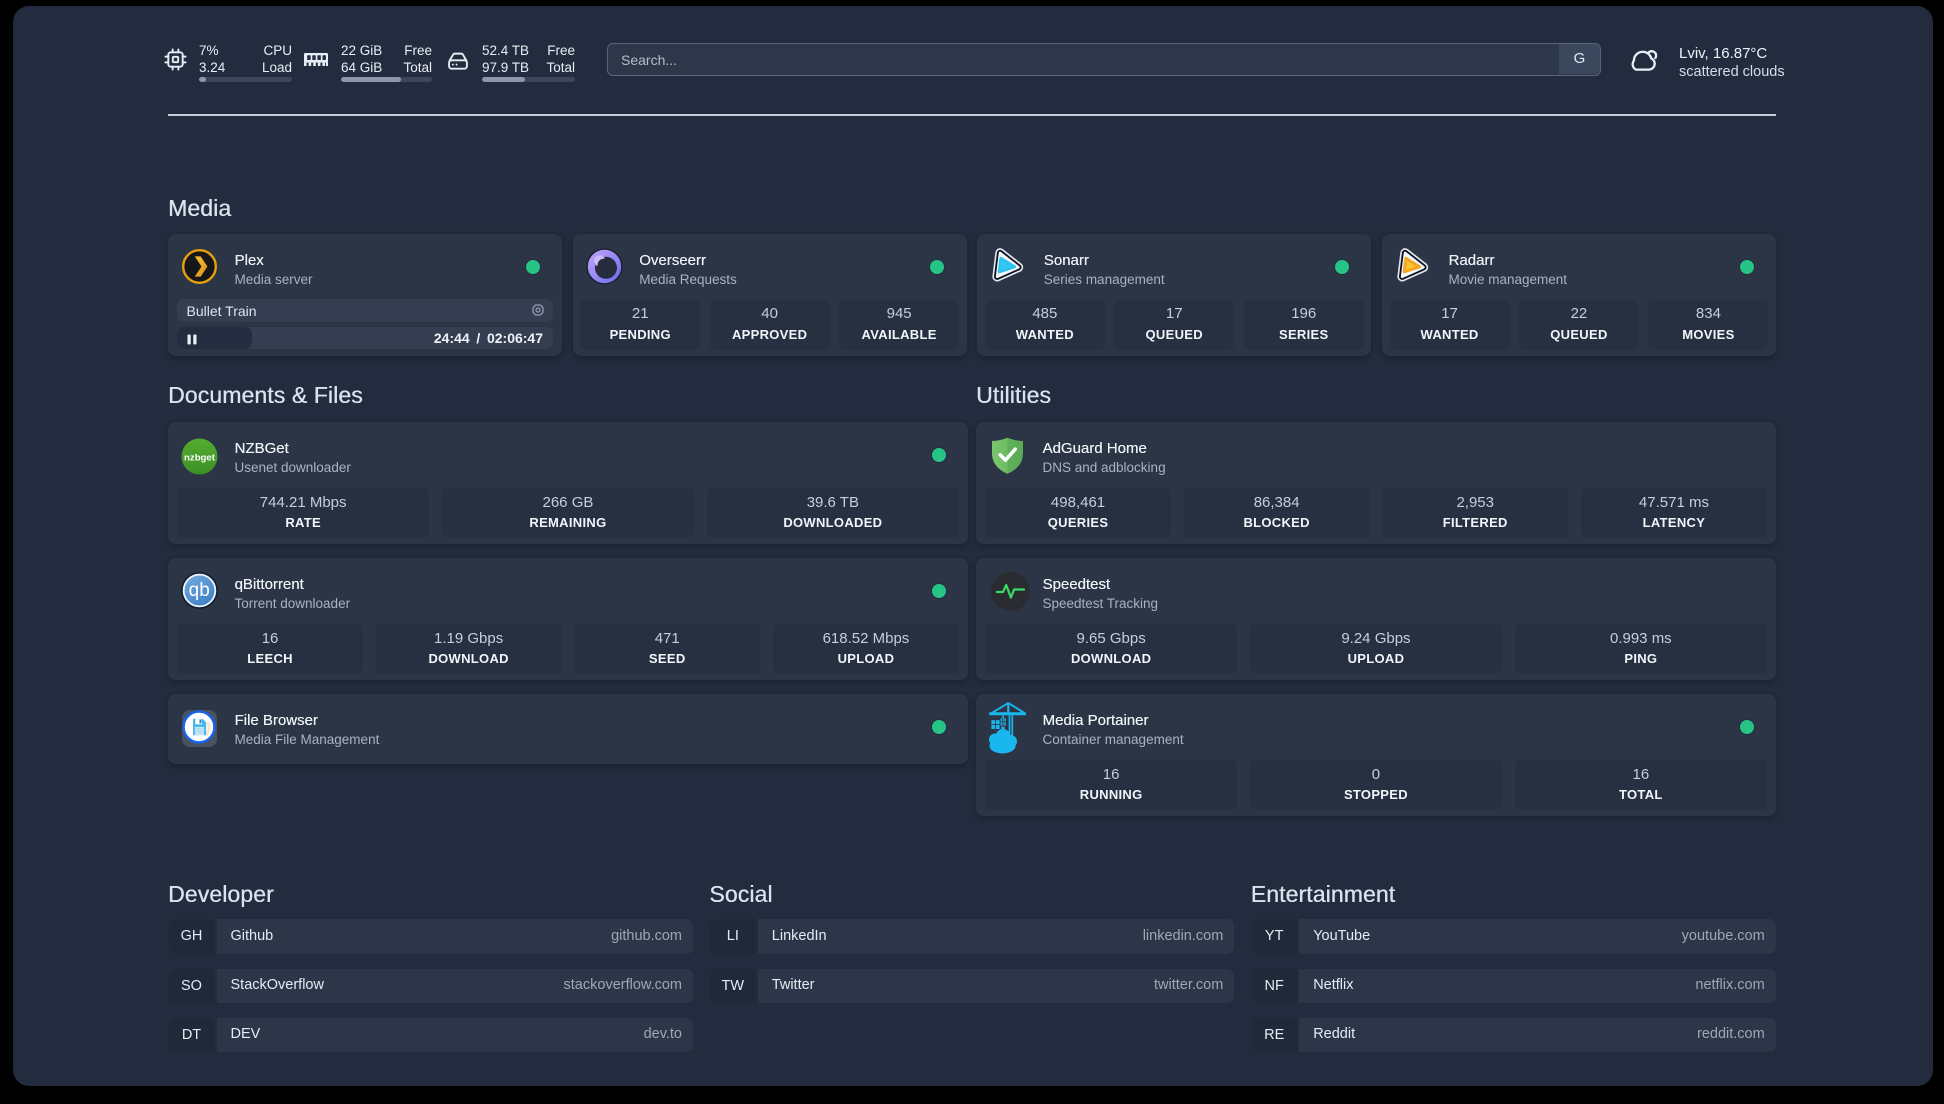  What do you see at coordinates (200, 457) in the screenshot?
I see `svg-text: nzbget` at bounding box center [200, 457].